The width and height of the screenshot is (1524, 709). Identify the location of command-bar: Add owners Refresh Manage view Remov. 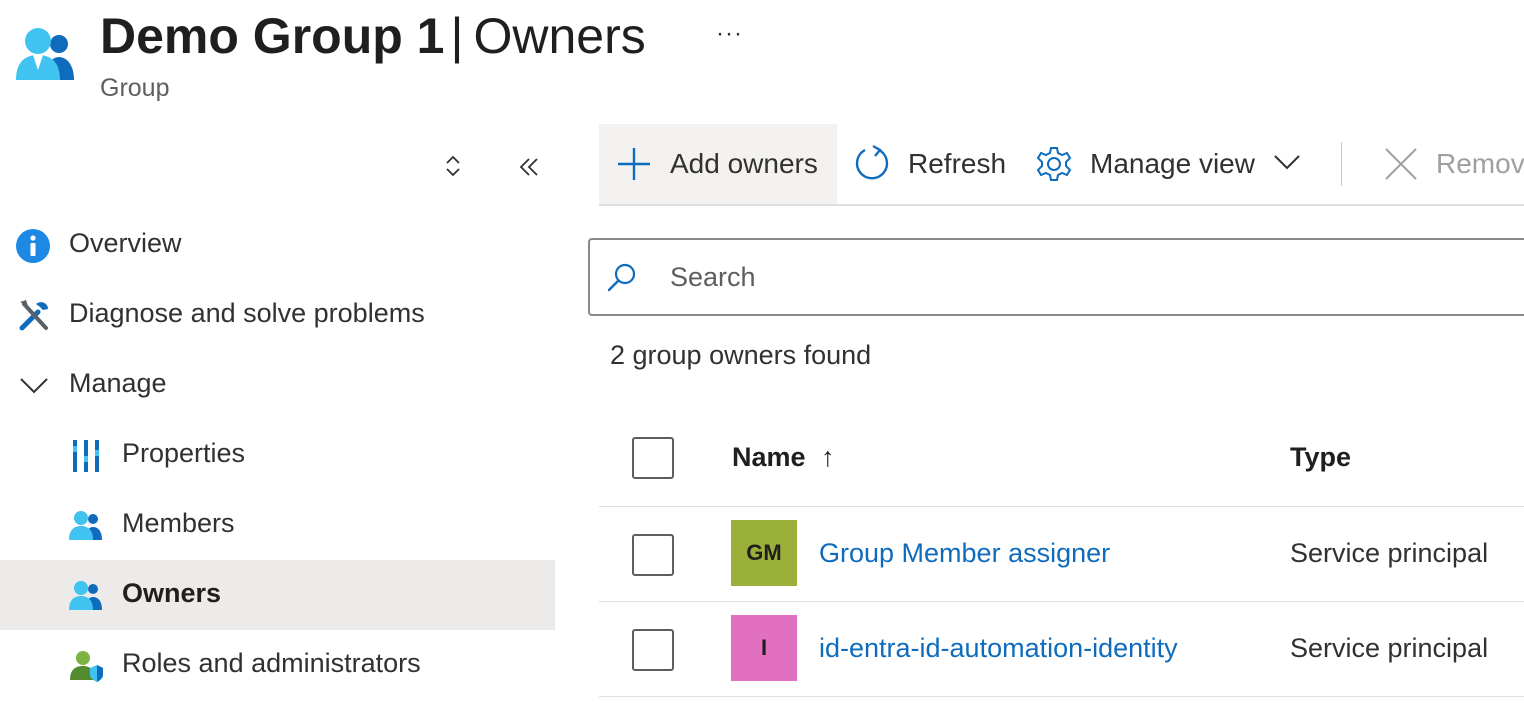
(1061, 165).